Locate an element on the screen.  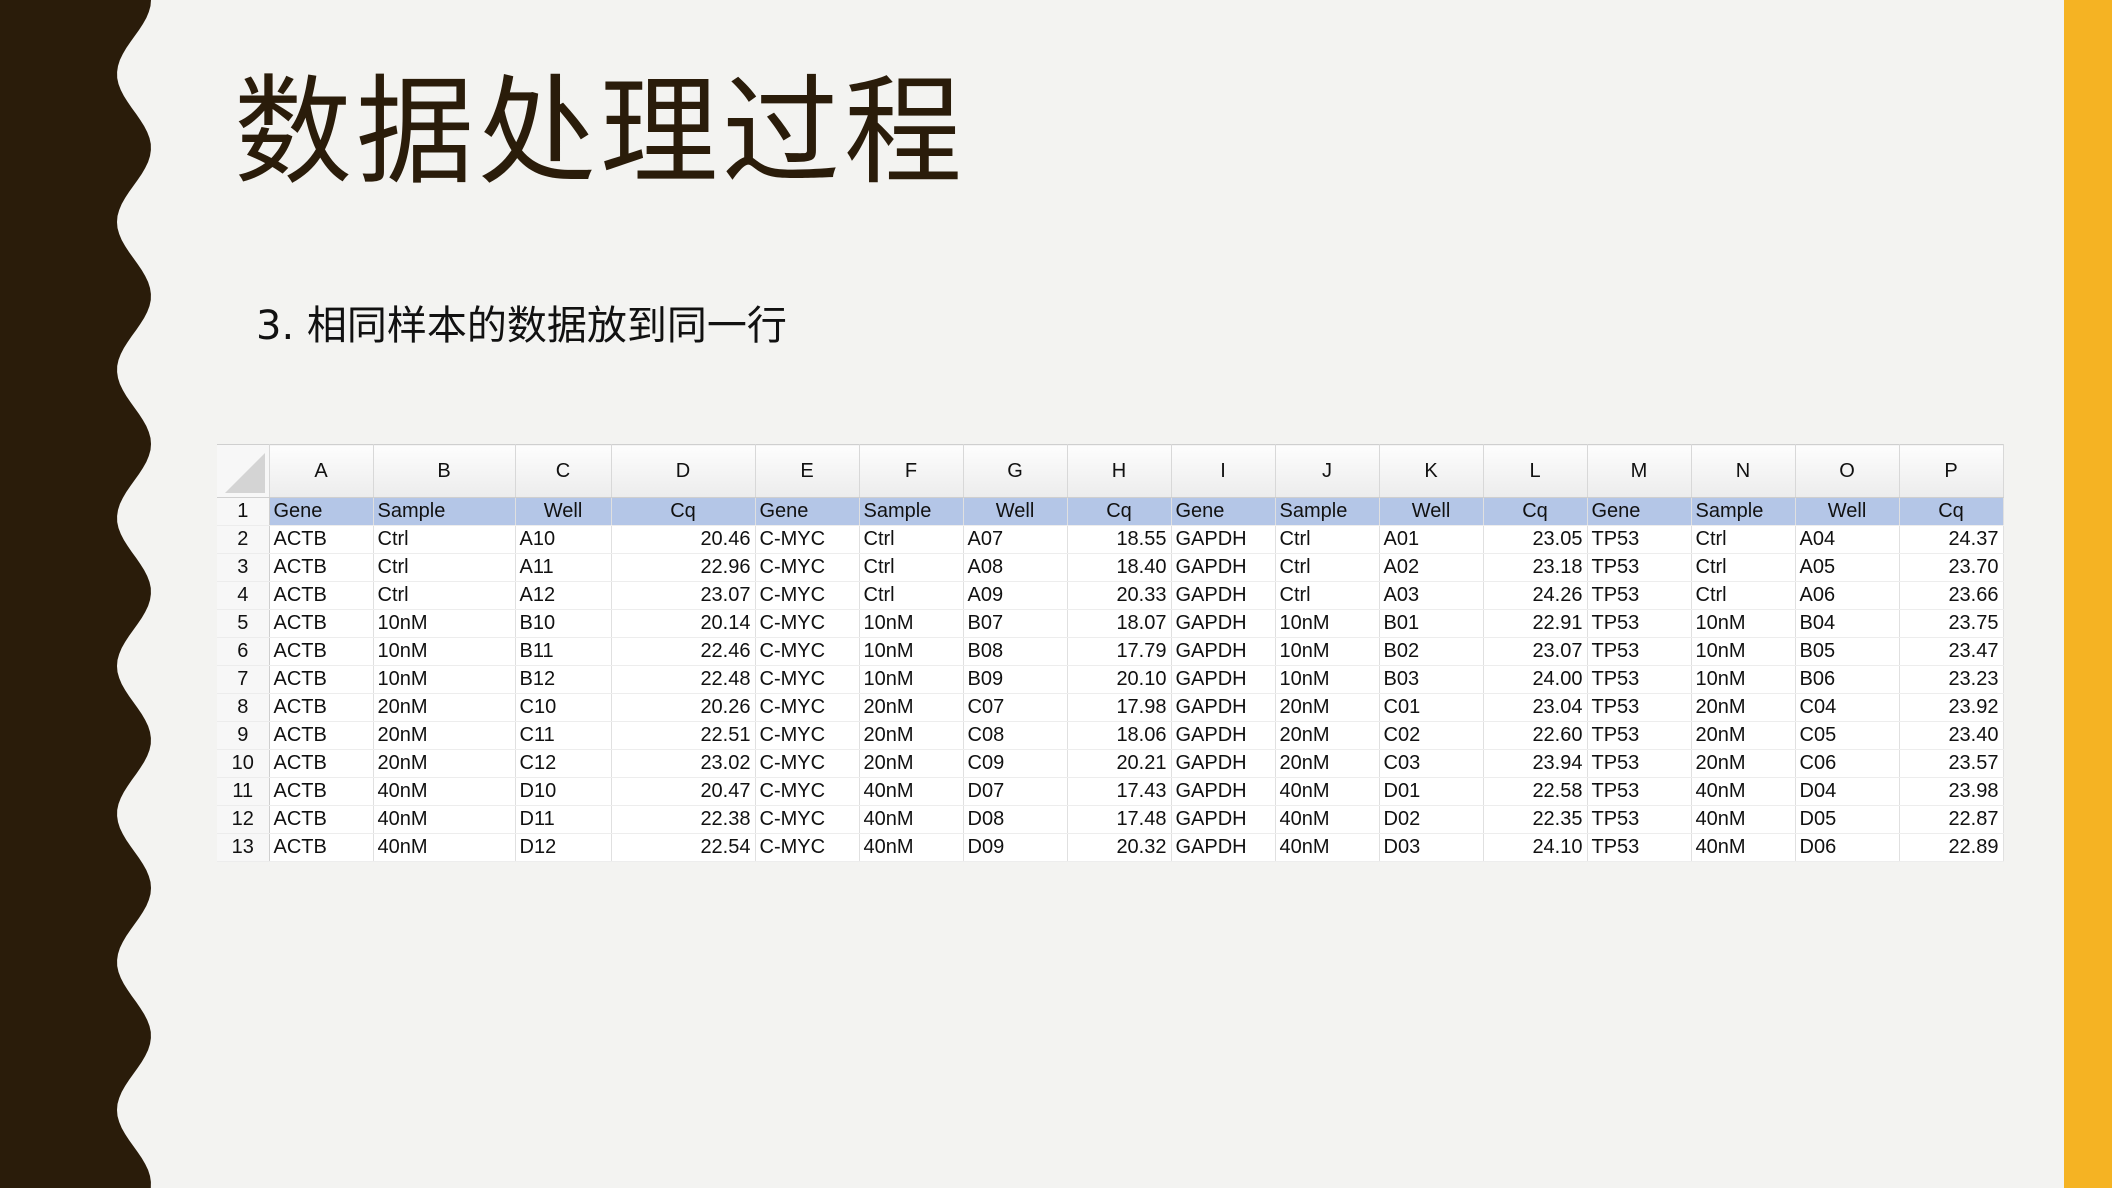
cell-e4: C-MYC is located at coordinates (807, 595).